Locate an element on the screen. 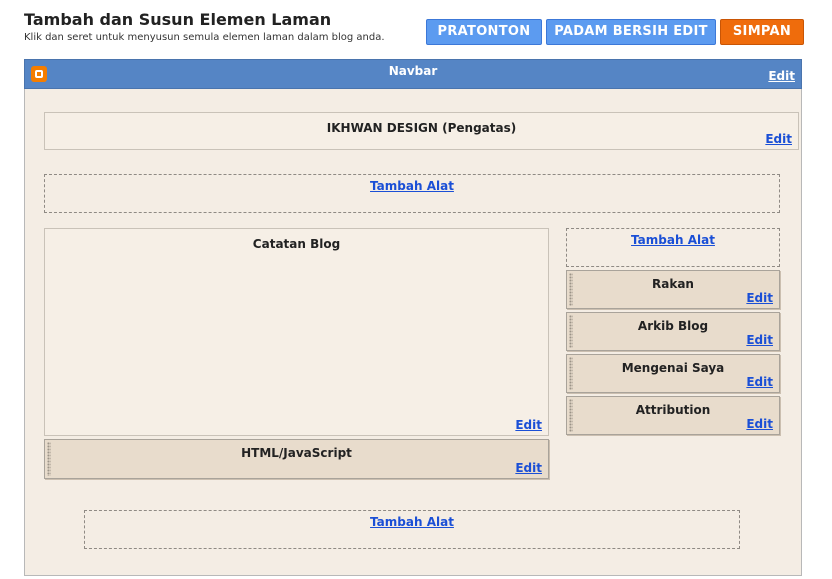 The width and height of the screenshot is (832, 579). add-gadget-sidebar: Tambah Alat is located at coordinates (673, 247).